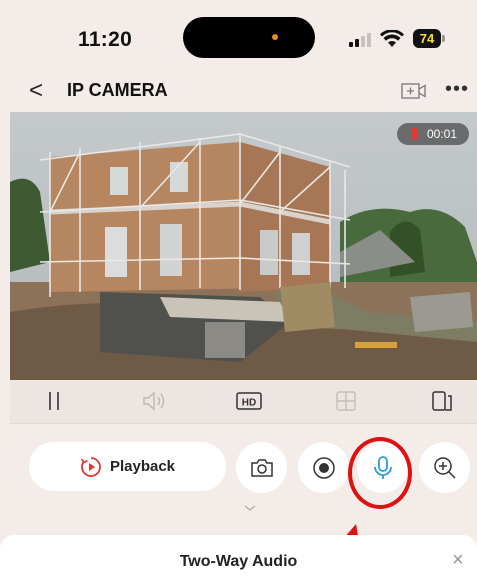 The width and height of the screenshot is (477, 585). I want to click on snapshot-button, so click(261, 467).